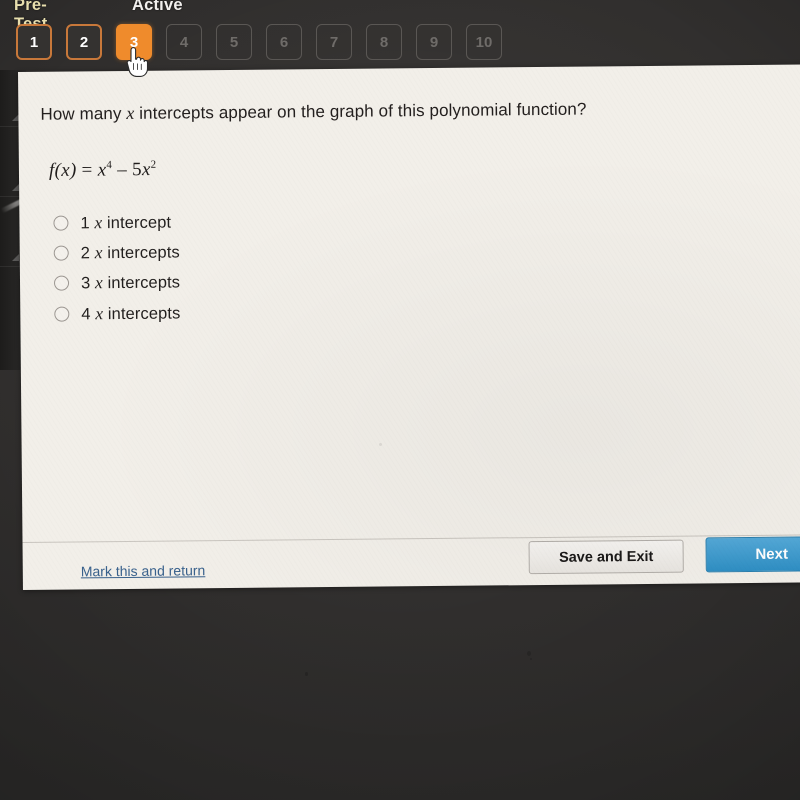  What do you see at coordinates (98, 221) in the screenshot?
I see `option-1-variable: x` at bounding box center [98, 221].